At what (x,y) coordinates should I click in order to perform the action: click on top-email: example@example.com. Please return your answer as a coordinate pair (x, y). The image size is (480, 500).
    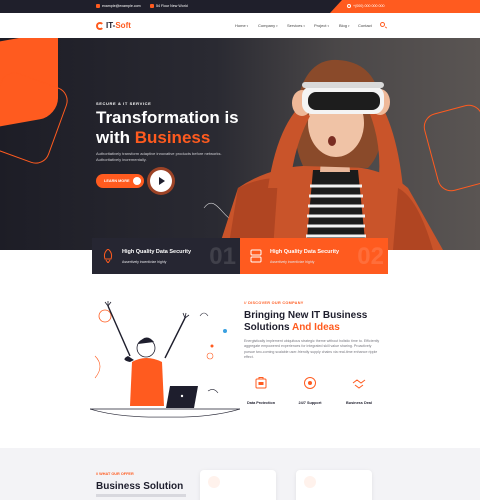
    Looking at the image, I should click on (118, 6).